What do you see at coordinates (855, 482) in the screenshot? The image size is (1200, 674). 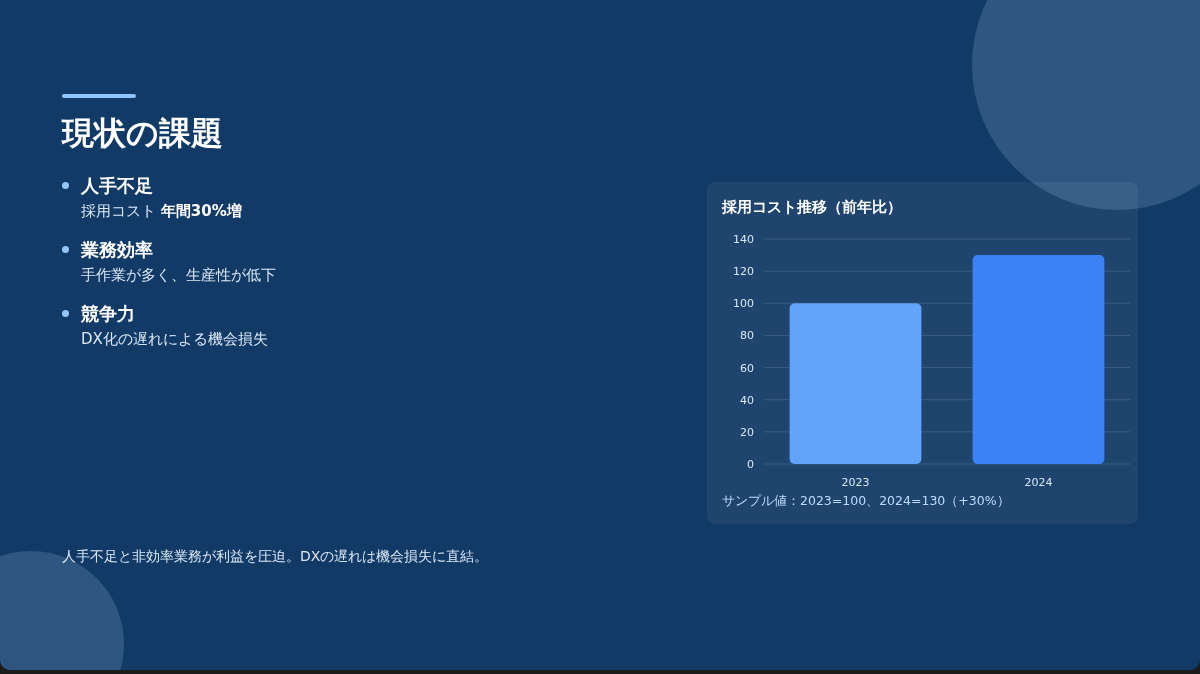 I see `axis-label: 2023` at bounding box center [855, 482].